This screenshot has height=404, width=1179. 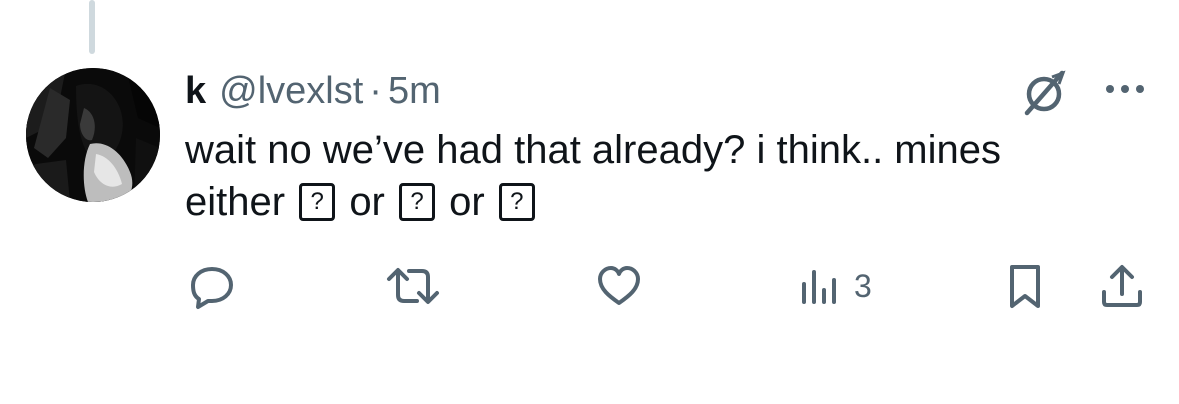 I want to click on avatar-image, so click(x=93, y=135).